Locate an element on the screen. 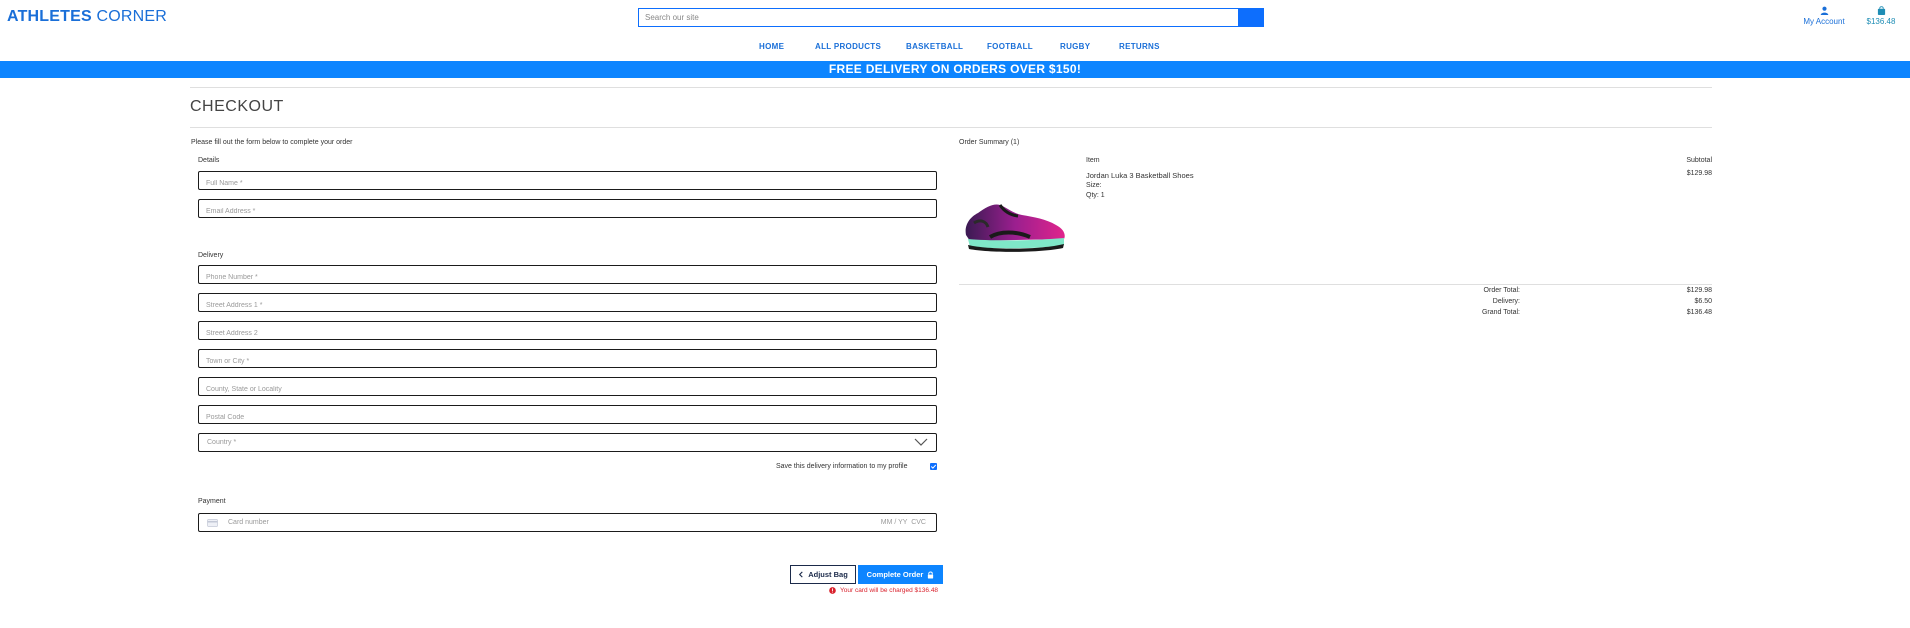 Image resolution: width=1910 pixels, height=628 pixels. site-logo: ATHLETES CORNER is located at coordinates (87, 17).